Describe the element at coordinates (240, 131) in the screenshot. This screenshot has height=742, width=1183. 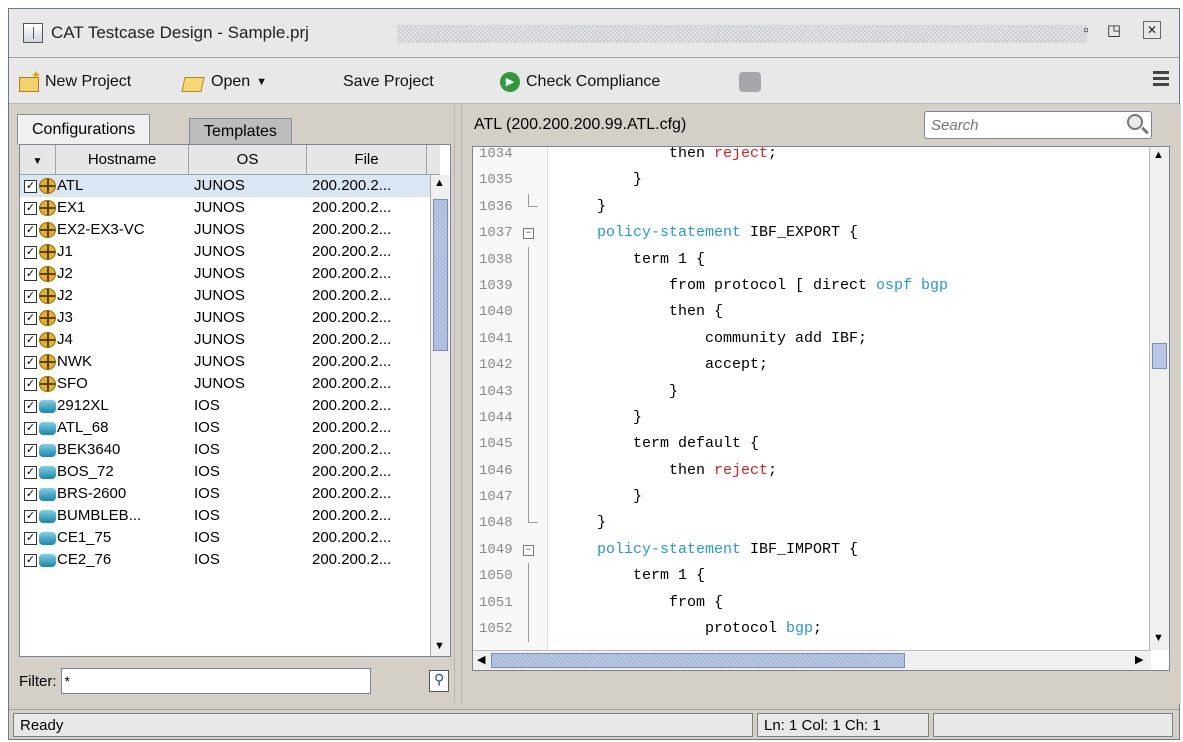
I see `tab-templates: Templates` at that location.